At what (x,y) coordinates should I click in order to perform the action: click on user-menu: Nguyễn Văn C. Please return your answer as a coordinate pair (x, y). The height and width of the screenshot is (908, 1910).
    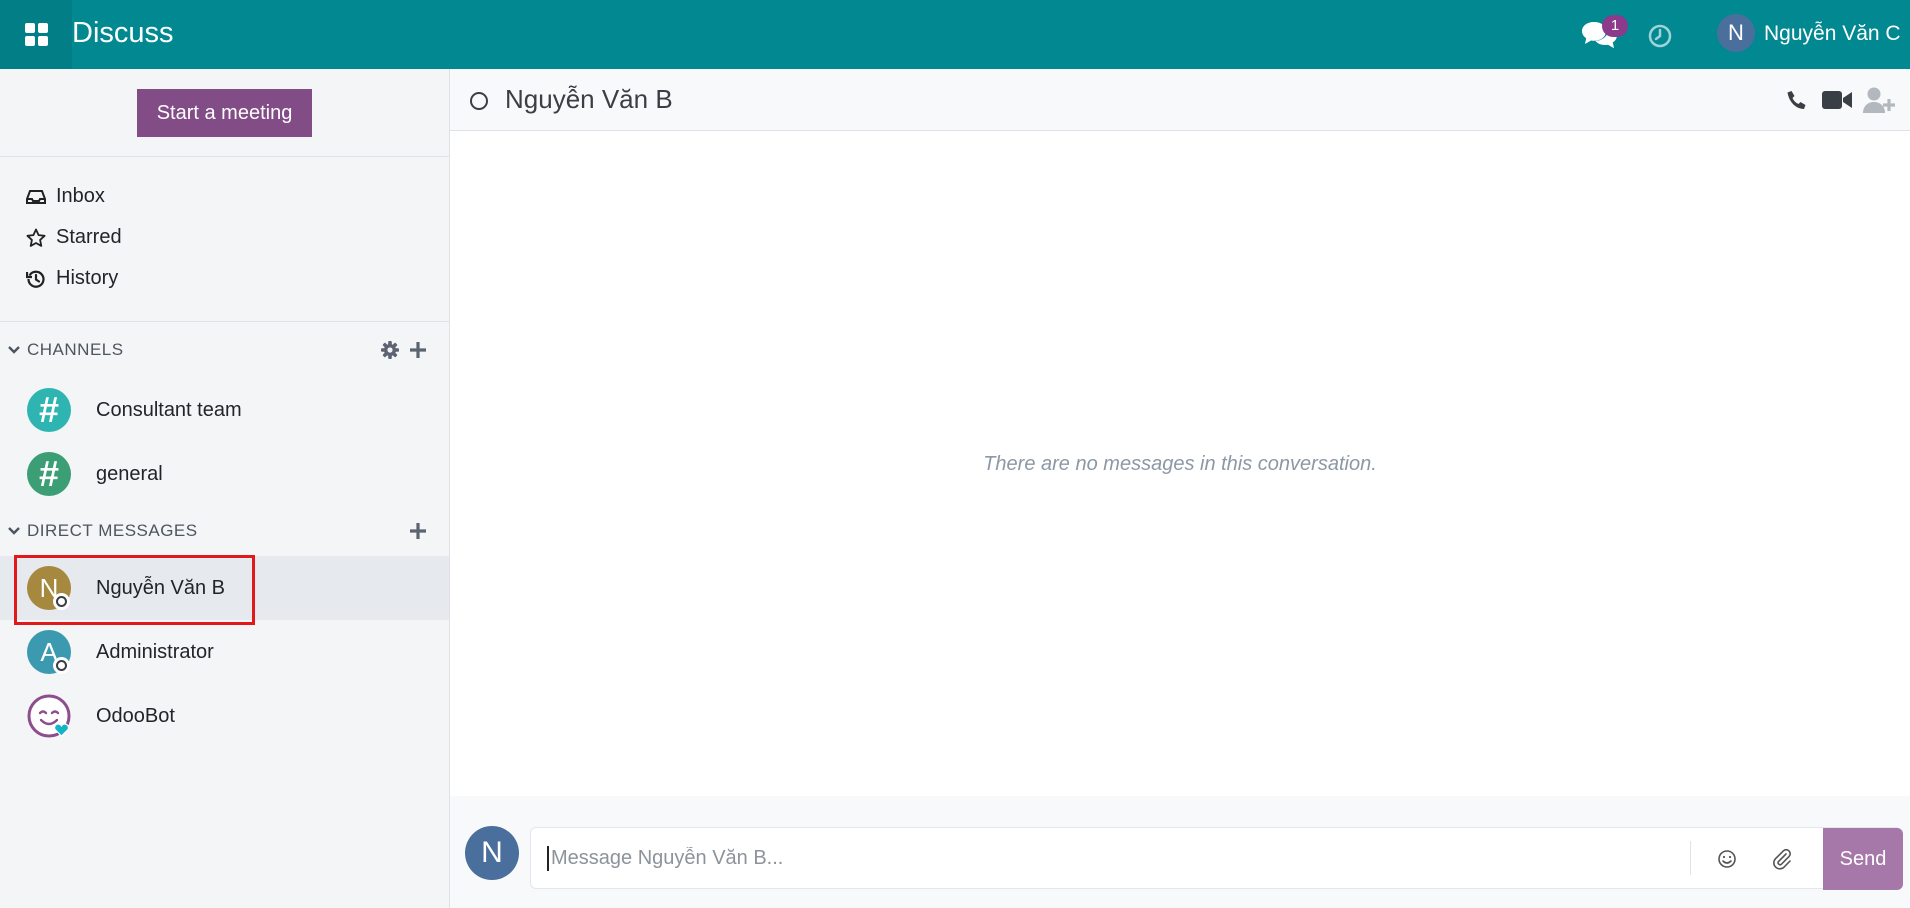
    Looking at the image, I should click on (1832, 34).